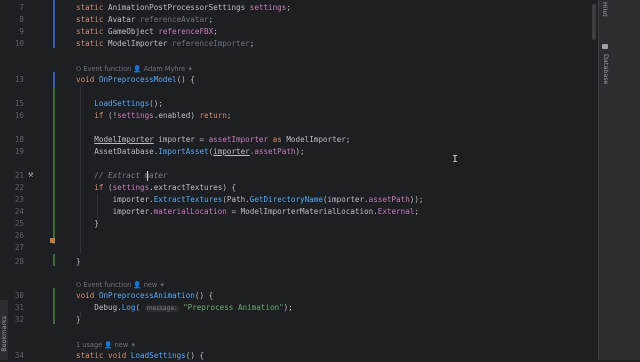 This screenshot has width=640, height=362. I want to click on line-number: 19, so click(15, 152).